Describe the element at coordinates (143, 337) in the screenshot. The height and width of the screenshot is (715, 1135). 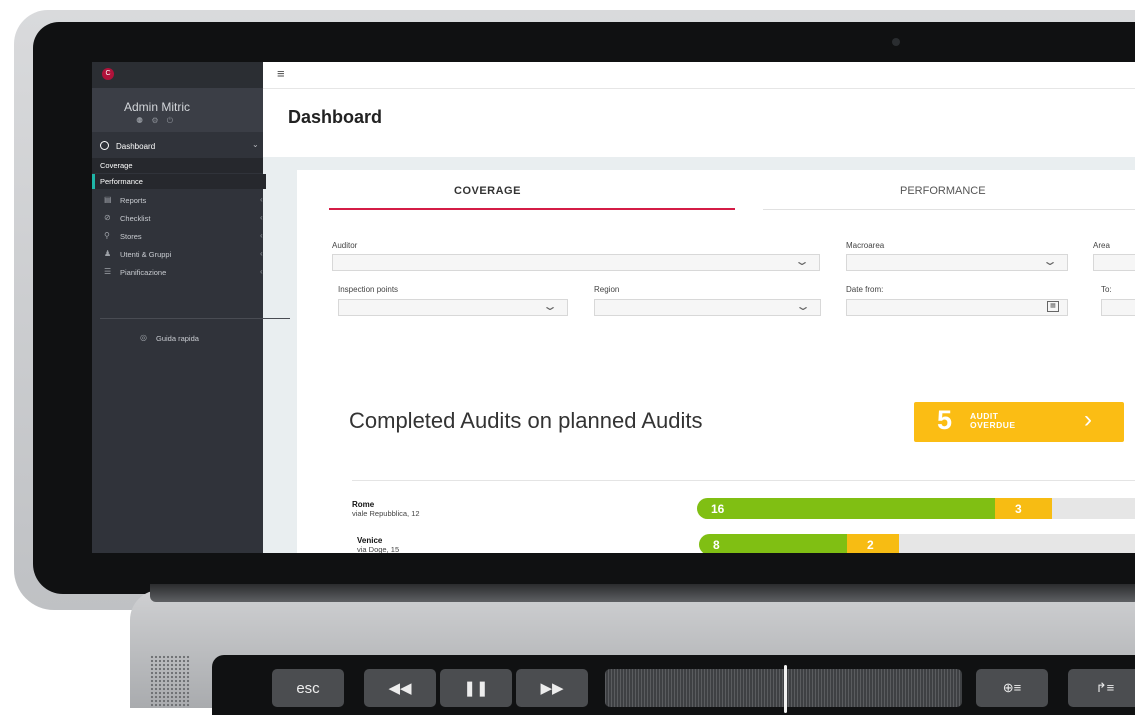
I see `help-icon: ◎` at that location.